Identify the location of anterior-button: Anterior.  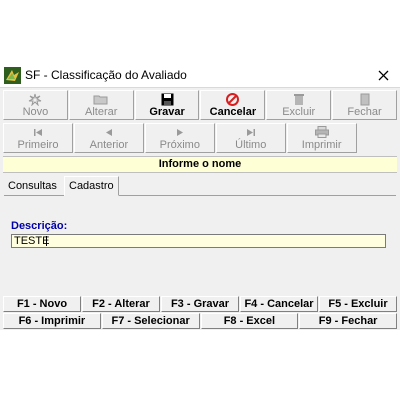
(108, 138).